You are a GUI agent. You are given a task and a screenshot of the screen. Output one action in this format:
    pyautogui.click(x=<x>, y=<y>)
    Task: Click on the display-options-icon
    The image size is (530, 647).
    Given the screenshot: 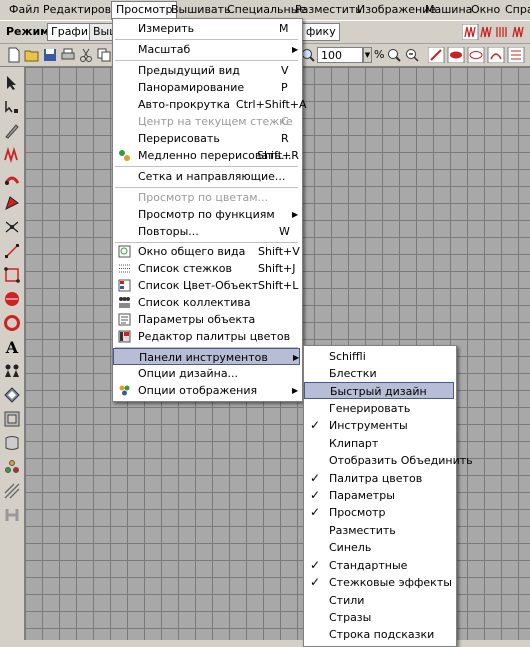 What is the action you would take?
    pyautogui.click(x=124, y=390)
    